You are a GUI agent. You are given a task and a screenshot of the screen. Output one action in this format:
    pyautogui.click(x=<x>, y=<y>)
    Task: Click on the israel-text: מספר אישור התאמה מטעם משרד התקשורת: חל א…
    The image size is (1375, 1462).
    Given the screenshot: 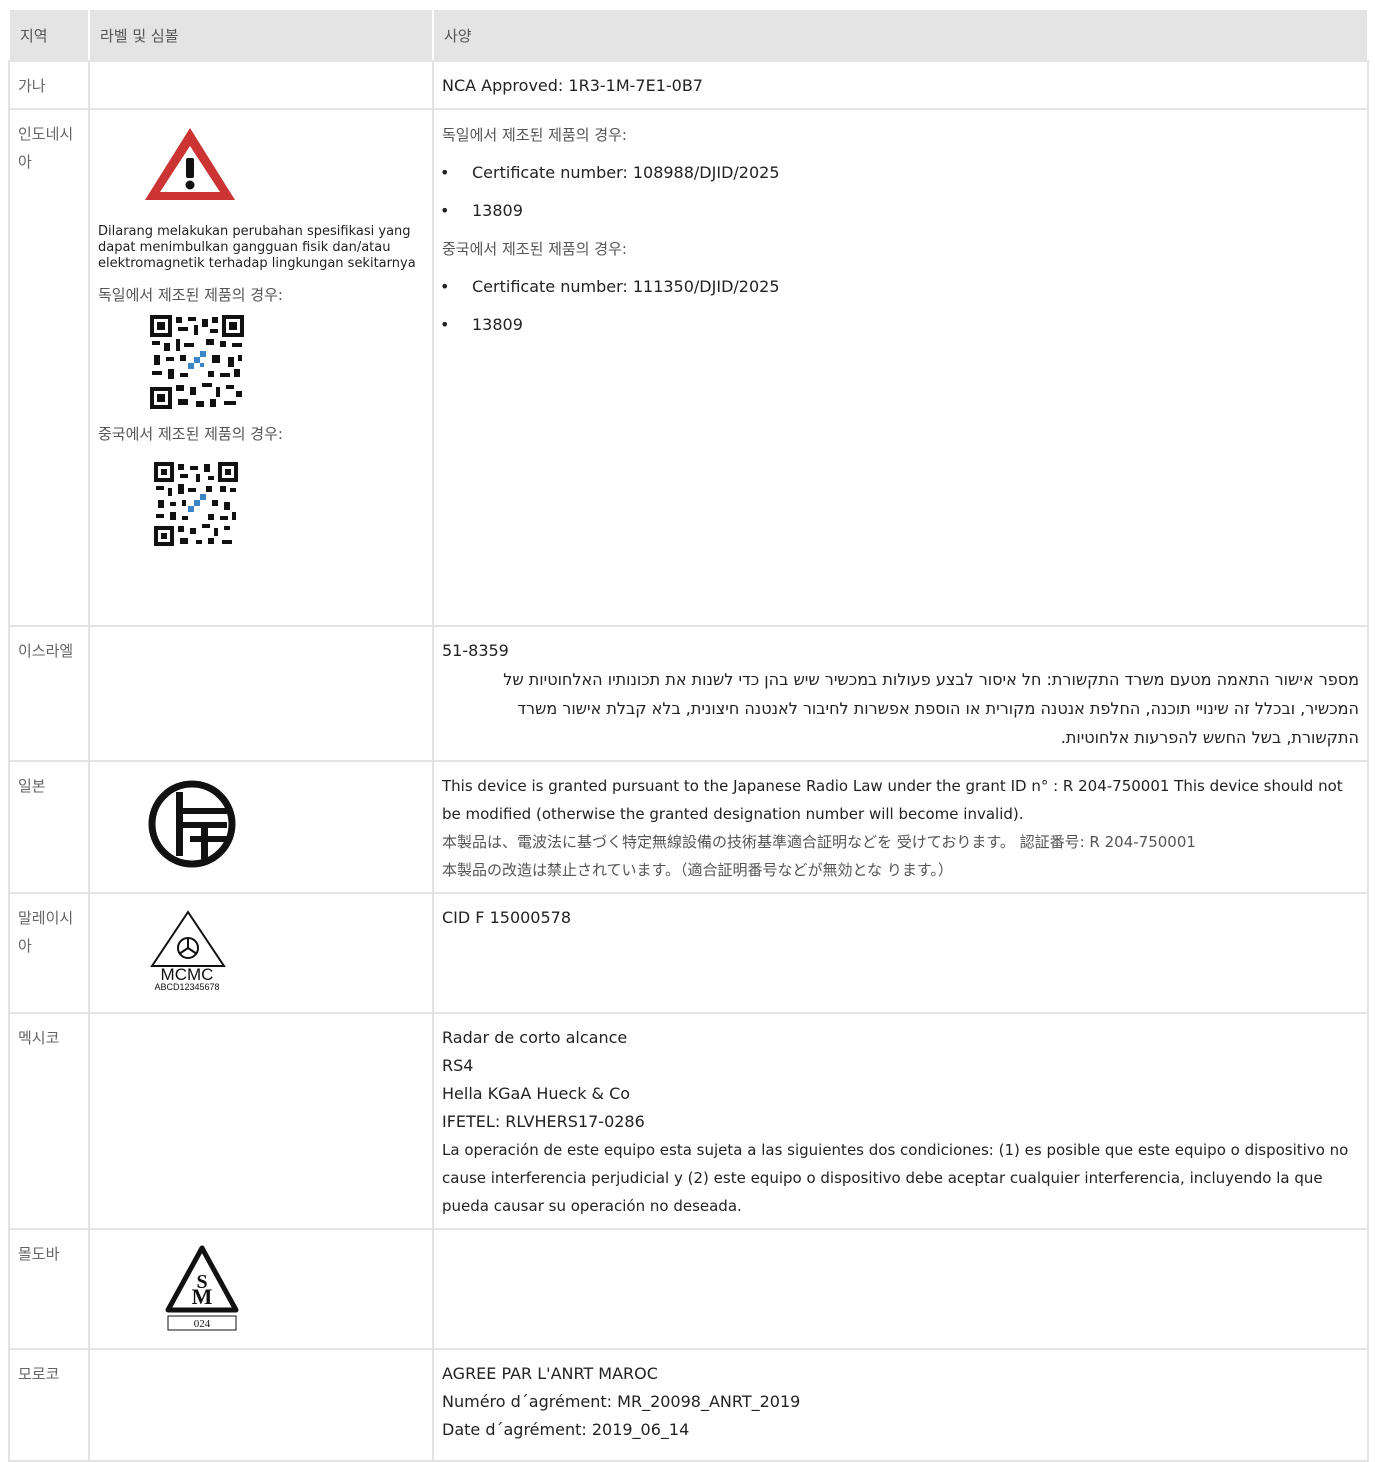 What is the action you would take?
    pyautogui.click(x=931, y=708)
    